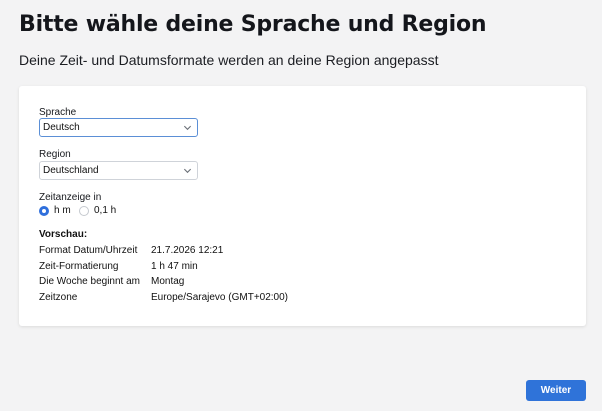  I want to click on preview-row: Format Datum/Uhrzeit 21.7.2026 12:21, so click(239, 252).